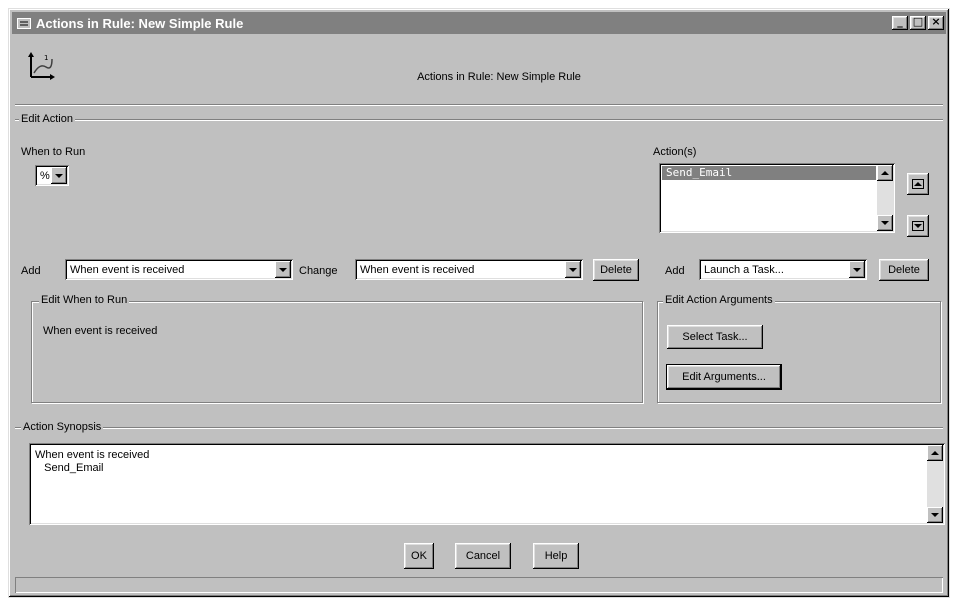 The image size is (955, 601). I want to click on help-button: Help, so click(556, 556).